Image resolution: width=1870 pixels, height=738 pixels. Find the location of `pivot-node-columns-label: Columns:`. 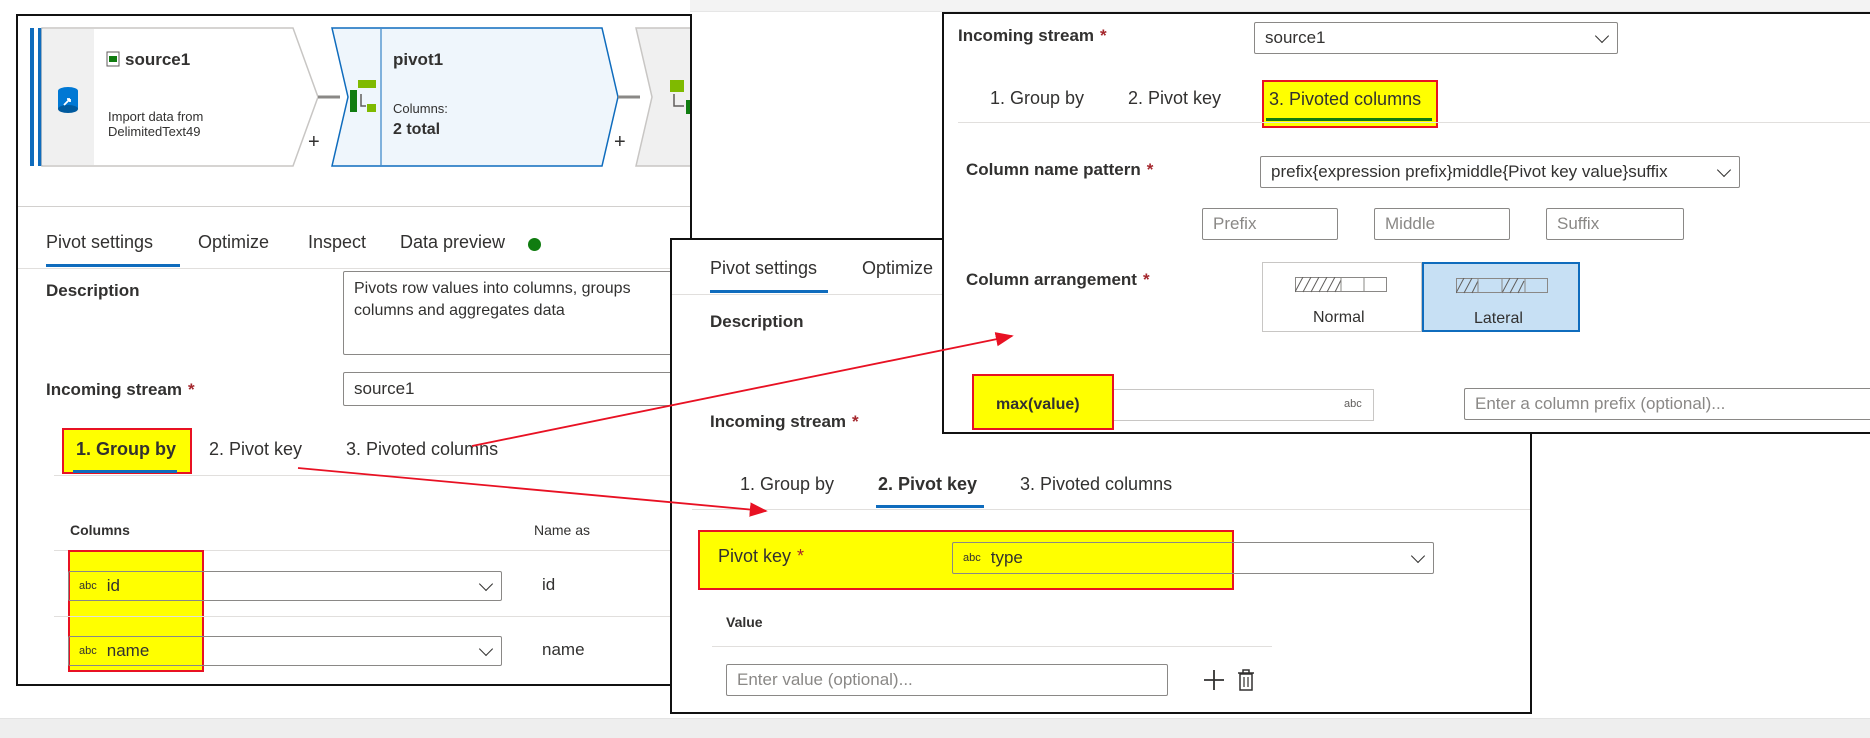

pivot-node-columns-label: Columns: is located at coordinates (420, 108).